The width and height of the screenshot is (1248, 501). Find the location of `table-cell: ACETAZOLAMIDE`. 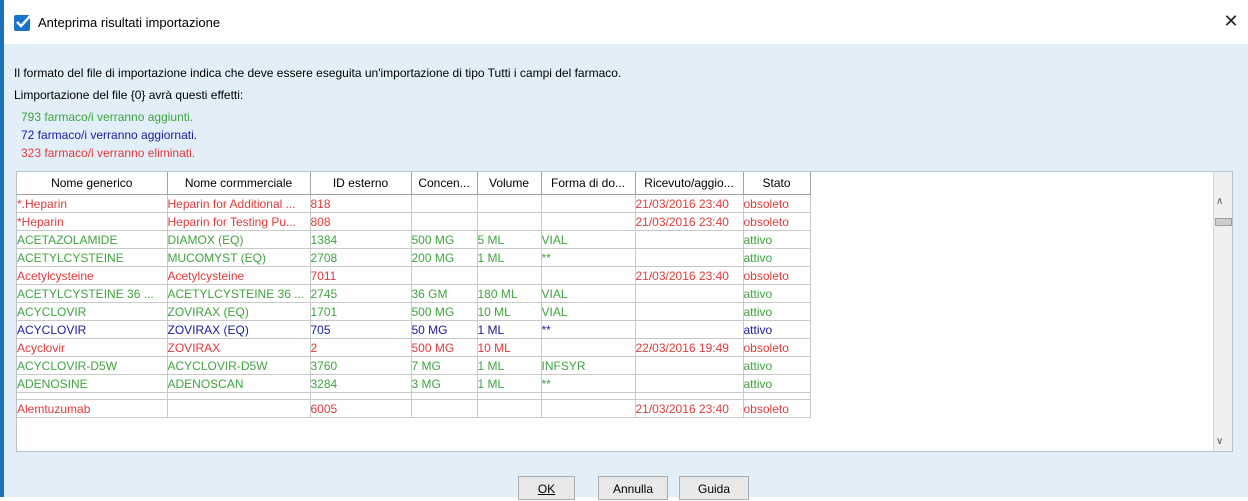

table-cell: ACETAZOLAMIDE is located at coordinates (92, 239).